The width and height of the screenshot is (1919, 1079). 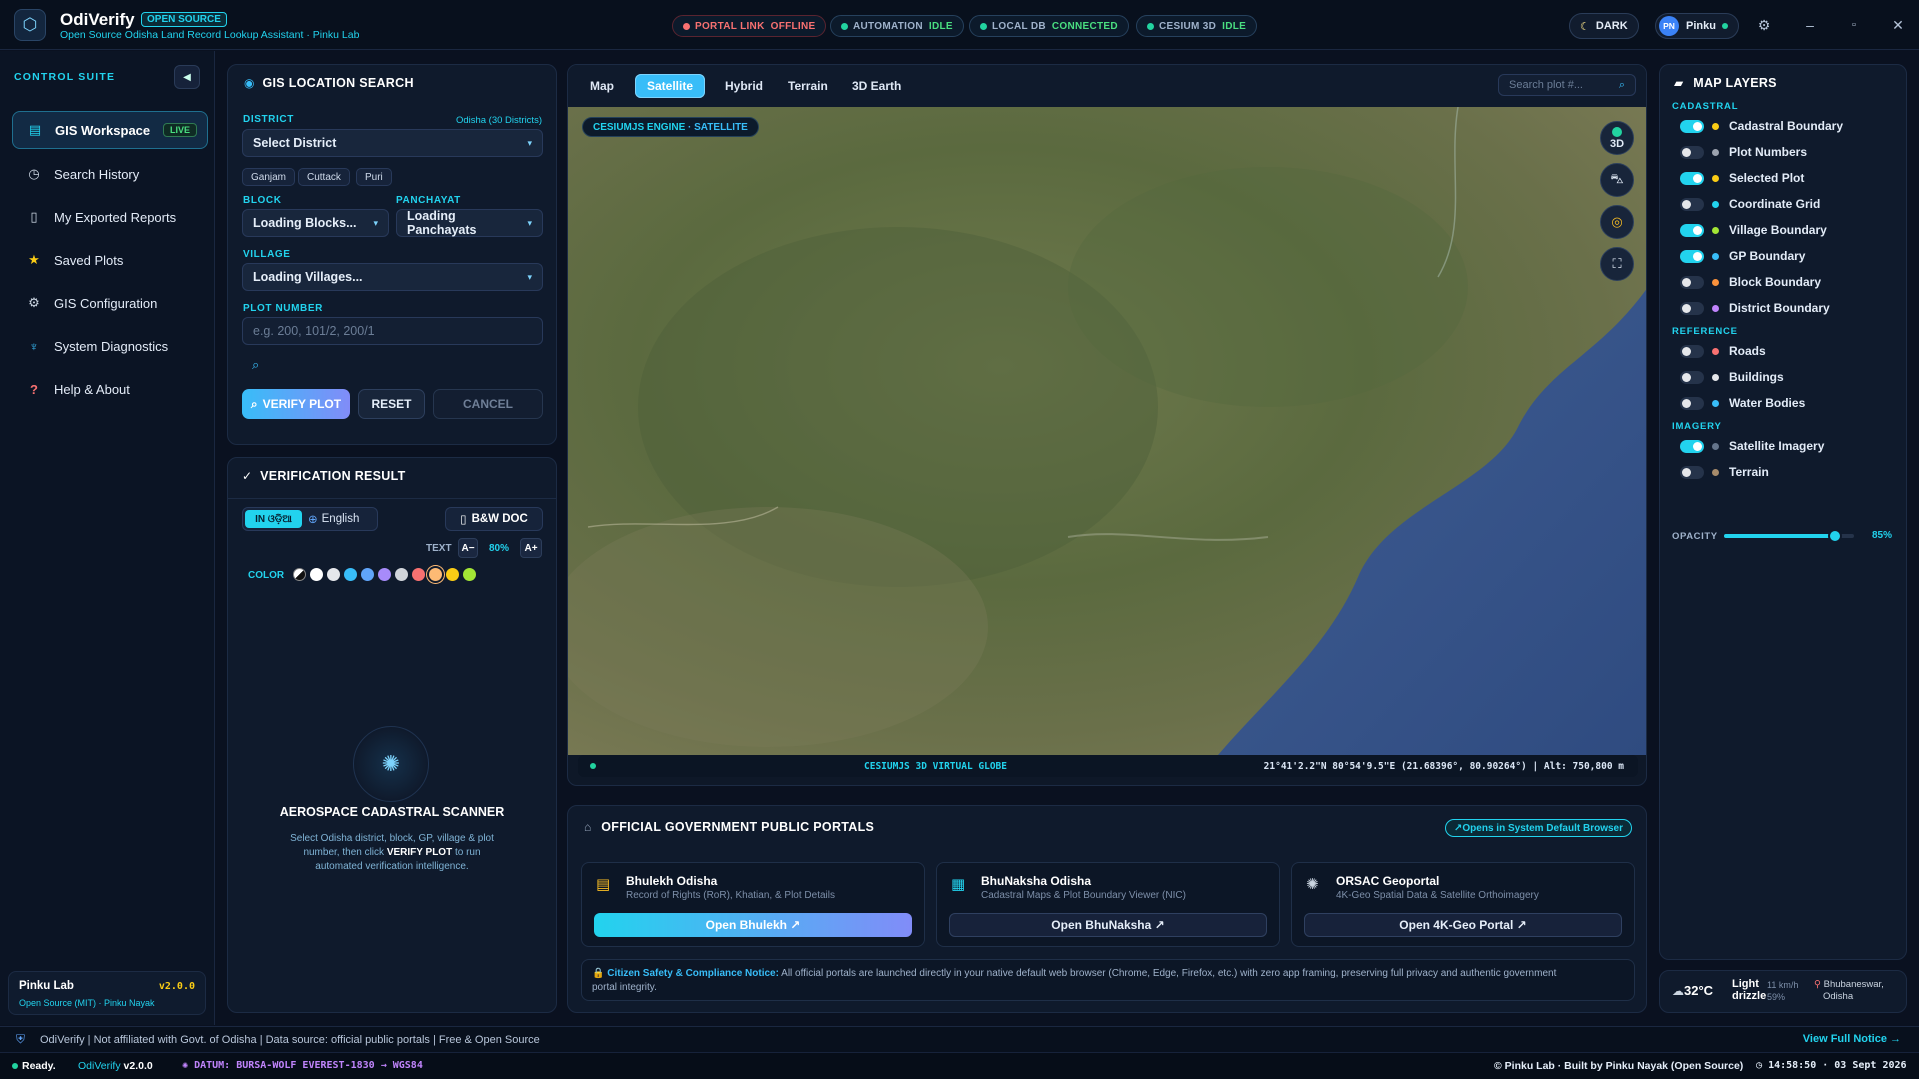 What do you see at coordinates (273, 519) in the screenshot?
I see `lang-odia-button: IN ଓଡ଼ିଆ` at bounding box center [273, 519].